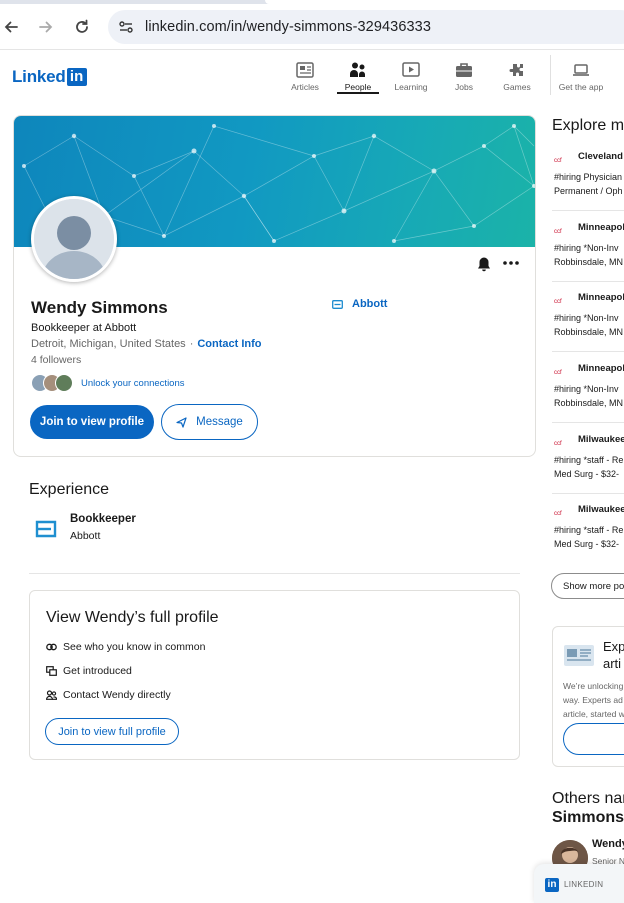  Describe the element at coordinates (581, 87) in the screenshot. I see `nav-label: Get the app` at that location.